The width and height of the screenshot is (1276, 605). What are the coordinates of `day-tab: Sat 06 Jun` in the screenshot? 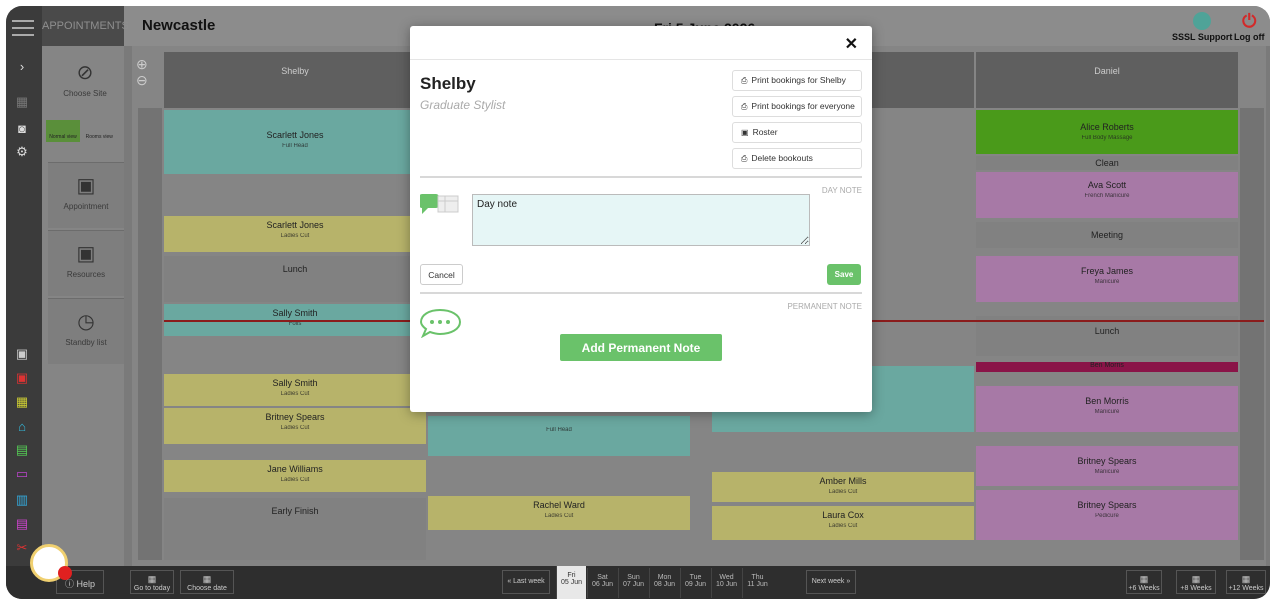 It's located at (602, 583).